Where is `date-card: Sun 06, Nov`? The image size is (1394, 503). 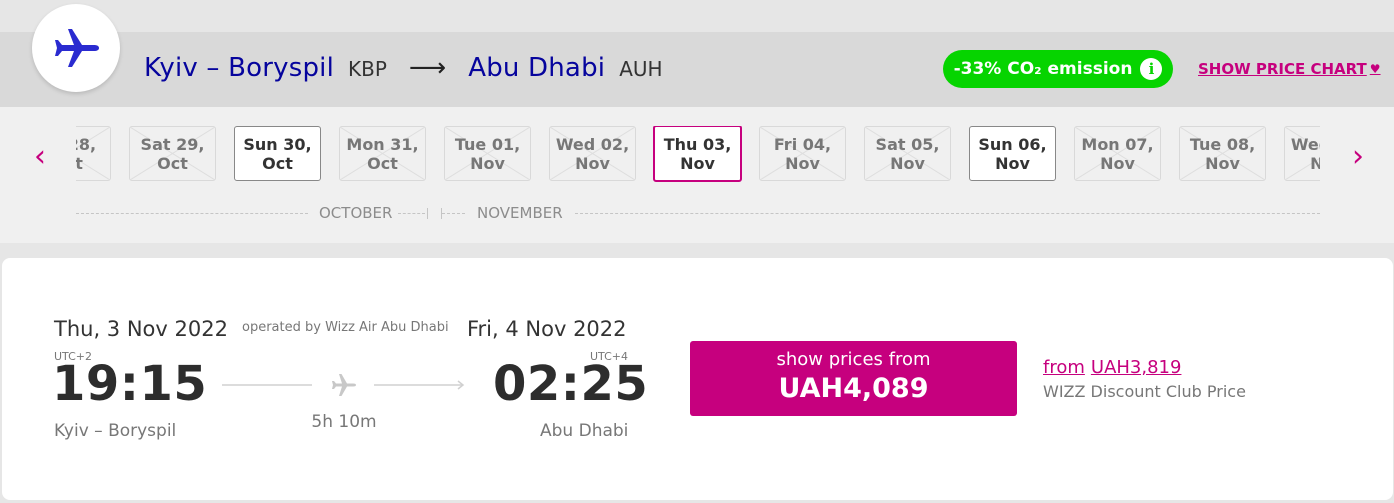 date-card: Sun 06, Nov is located at coordinates (1012, 153).